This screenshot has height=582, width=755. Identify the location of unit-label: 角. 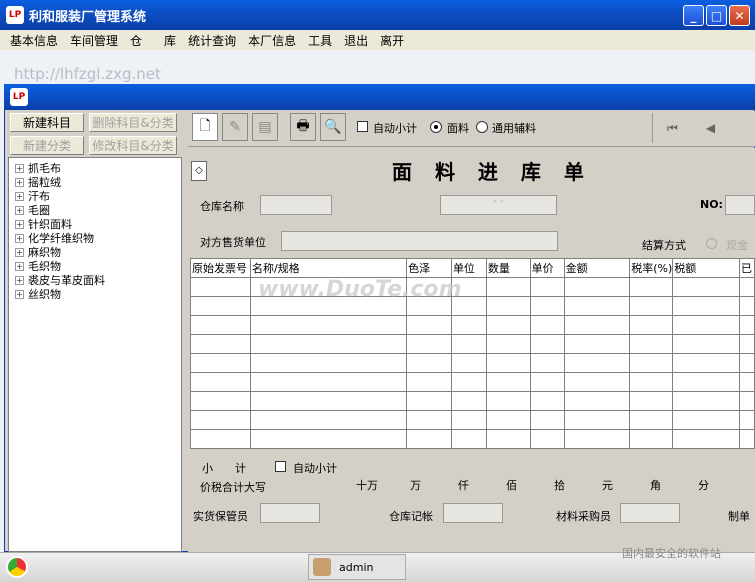
(655, 485).